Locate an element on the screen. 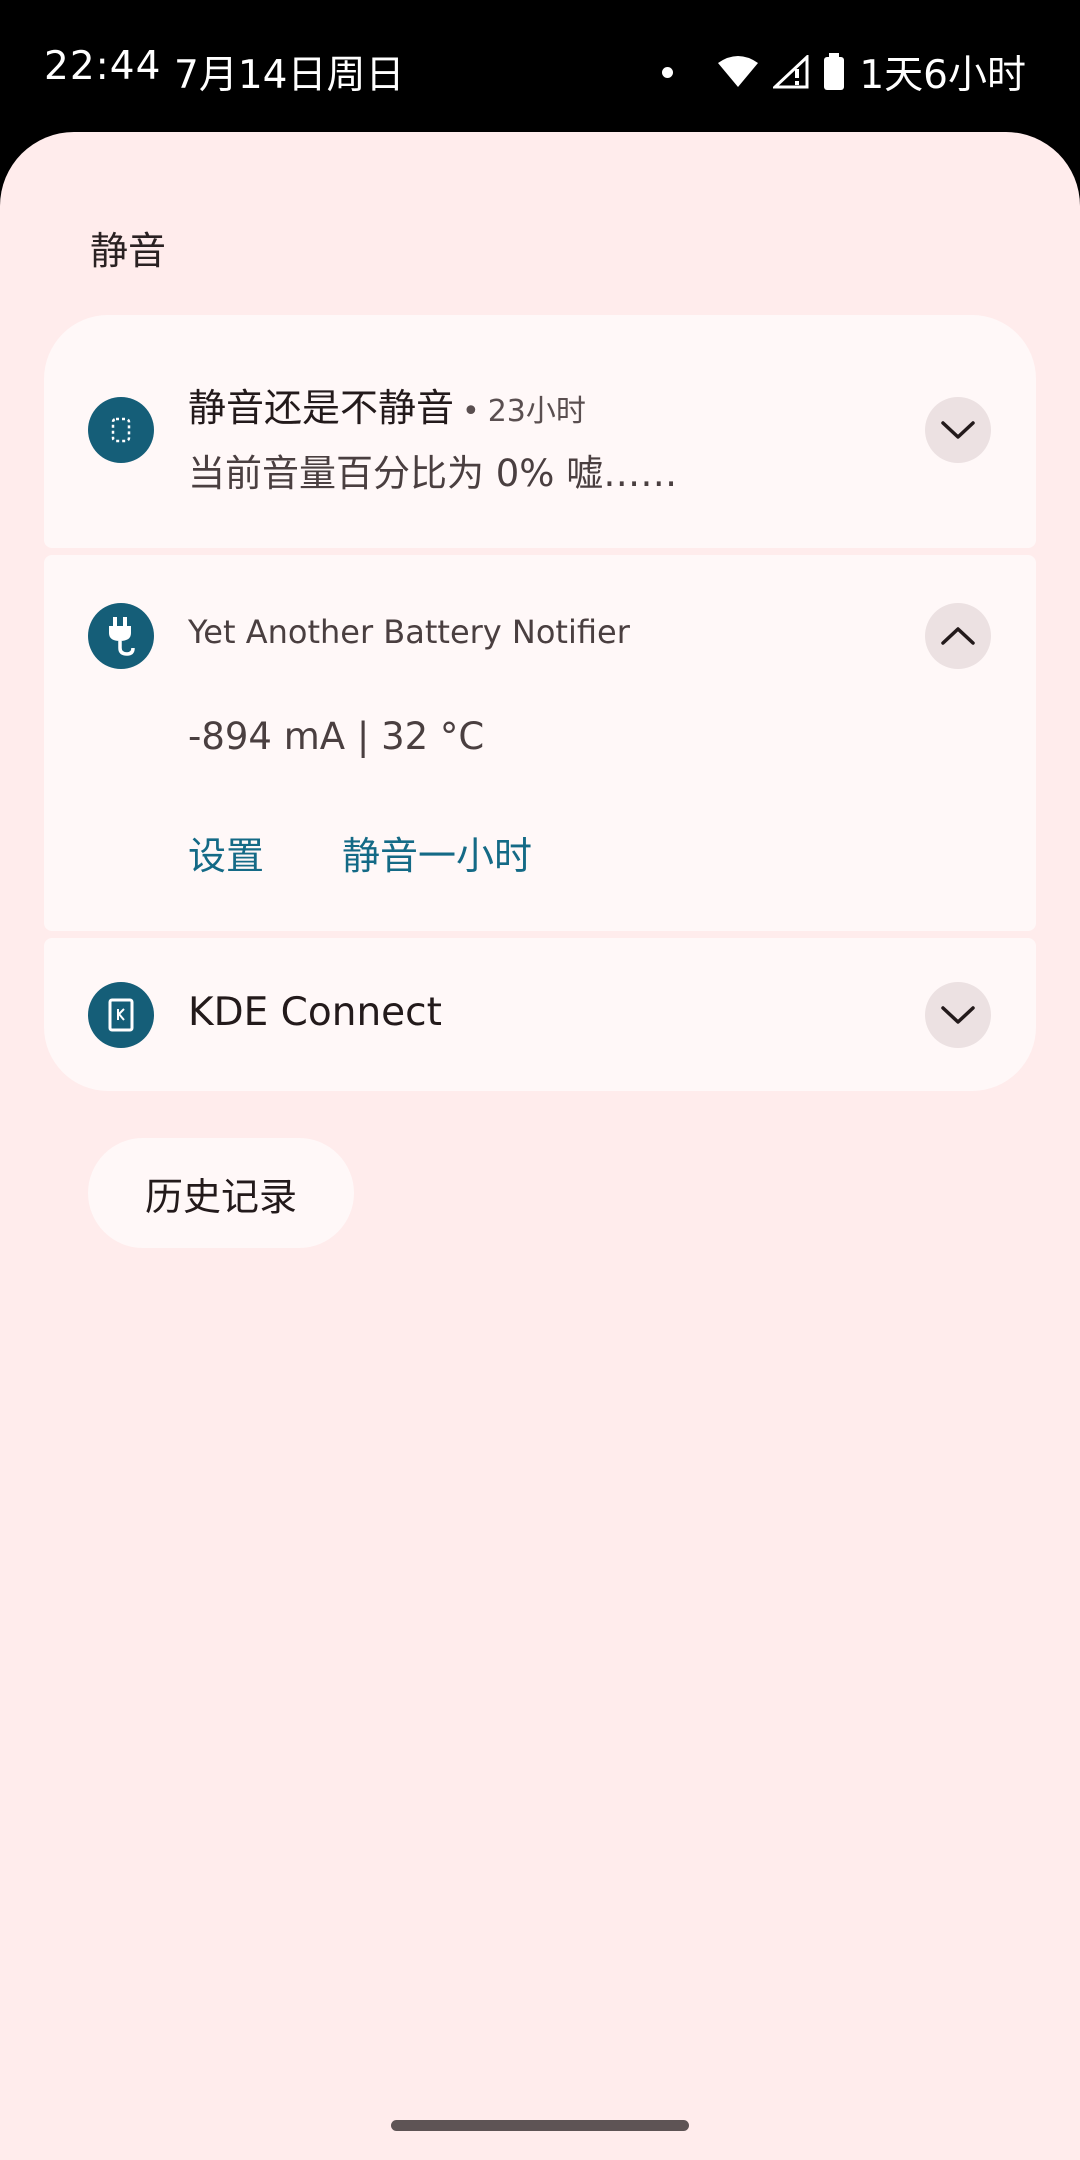  kde-connect-icon is located at coordinates (121, 1015).